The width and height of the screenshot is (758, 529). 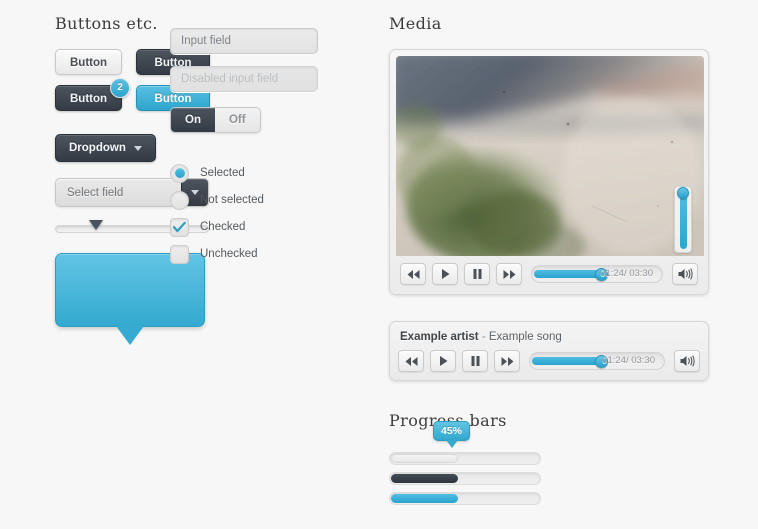 I want to click on toggle-off-segment: Off, so click(x=237, y=120).